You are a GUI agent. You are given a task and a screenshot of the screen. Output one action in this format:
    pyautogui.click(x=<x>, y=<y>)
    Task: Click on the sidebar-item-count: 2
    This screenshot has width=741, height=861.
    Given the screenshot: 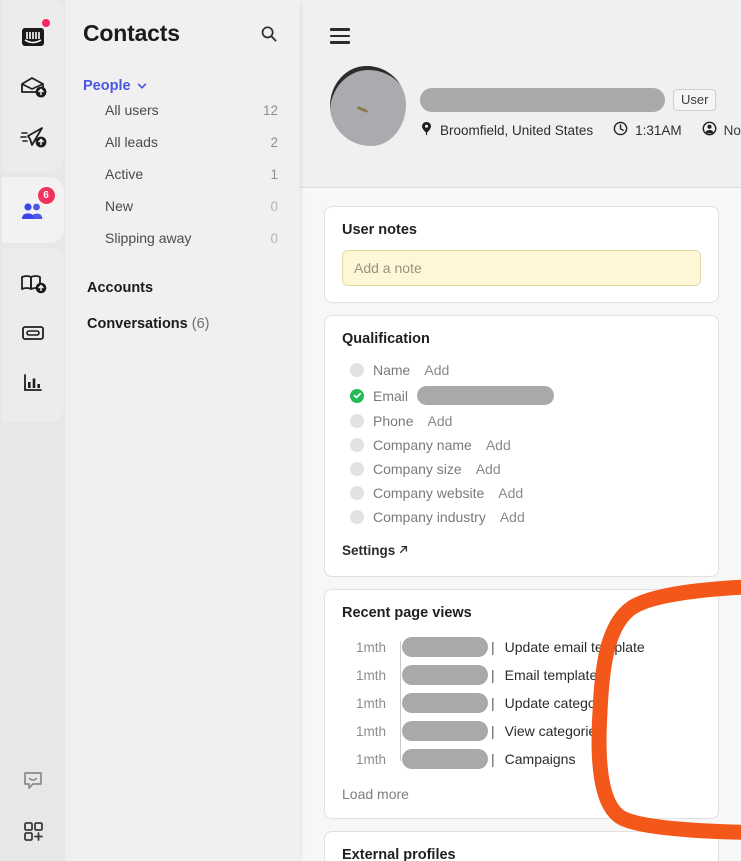 What is the action you would take?
    pyautogui.click(x=274, y=142)
    